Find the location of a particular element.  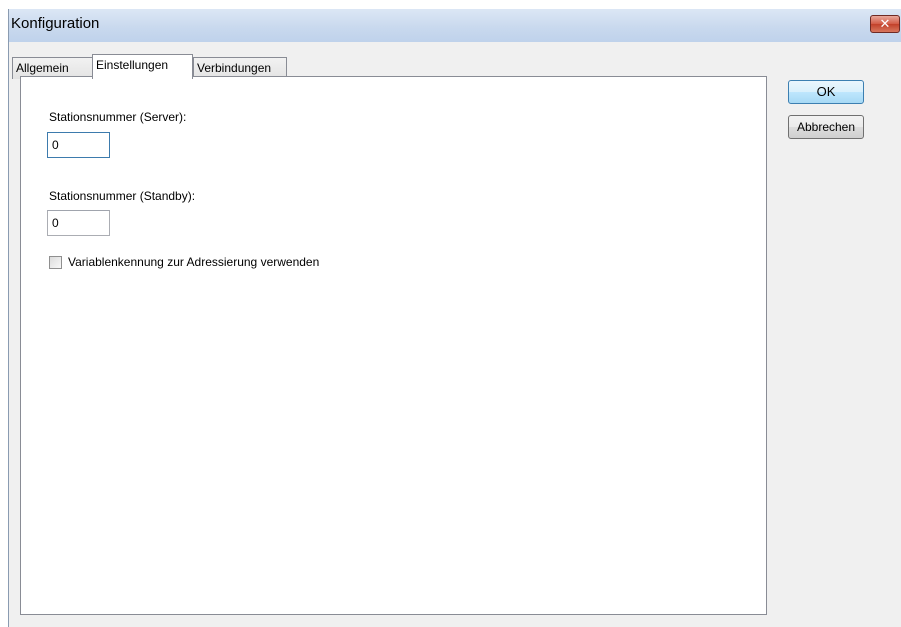

tab-label: Einstellungen is located at coordinates (132, 65).